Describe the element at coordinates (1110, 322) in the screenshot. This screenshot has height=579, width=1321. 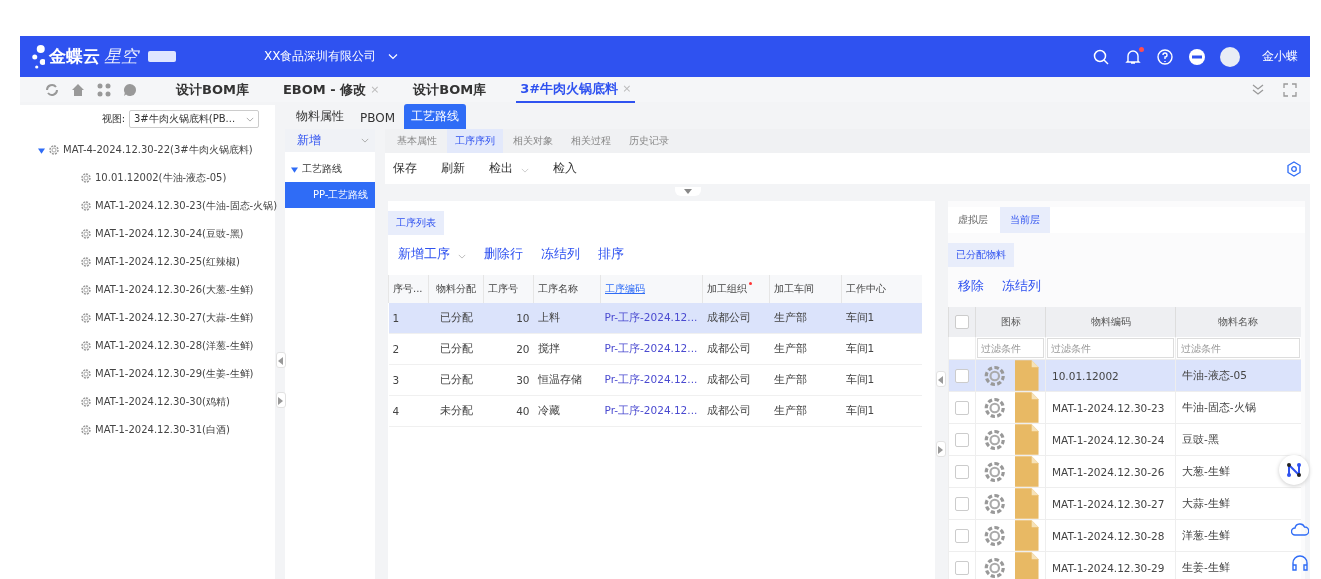
I see `column-header: 物料编码` at that location.